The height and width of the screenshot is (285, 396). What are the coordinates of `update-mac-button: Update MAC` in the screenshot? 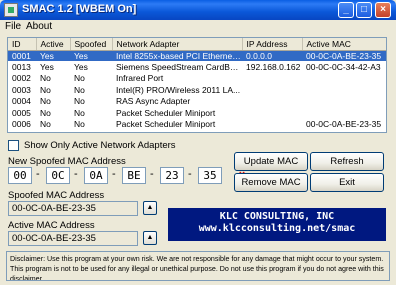 It's located at (271, 161).